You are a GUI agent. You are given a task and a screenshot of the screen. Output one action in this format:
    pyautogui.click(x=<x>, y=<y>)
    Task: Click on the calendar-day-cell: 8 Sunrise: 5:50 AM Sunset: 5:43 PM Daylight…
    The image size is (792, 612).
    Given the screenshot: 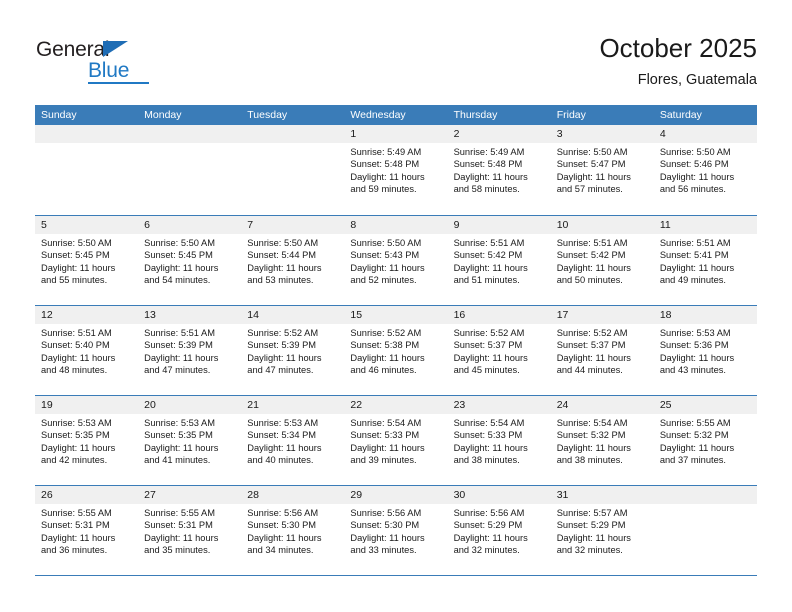 What is the action you would take?
    pyautogui.click(x=396, y=260)
    